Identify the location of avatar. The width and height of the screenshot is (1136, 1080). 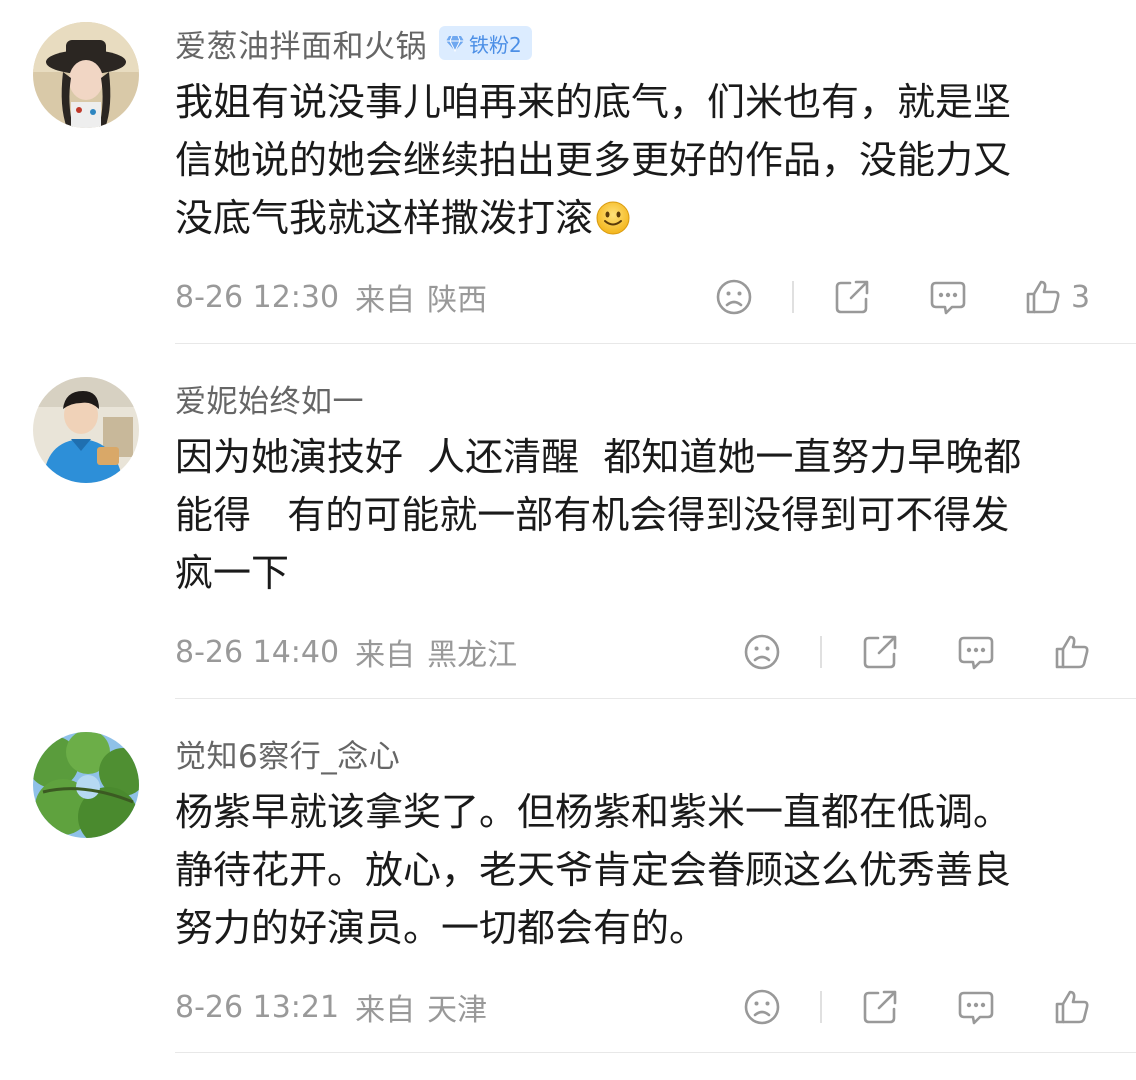
(86, 785).